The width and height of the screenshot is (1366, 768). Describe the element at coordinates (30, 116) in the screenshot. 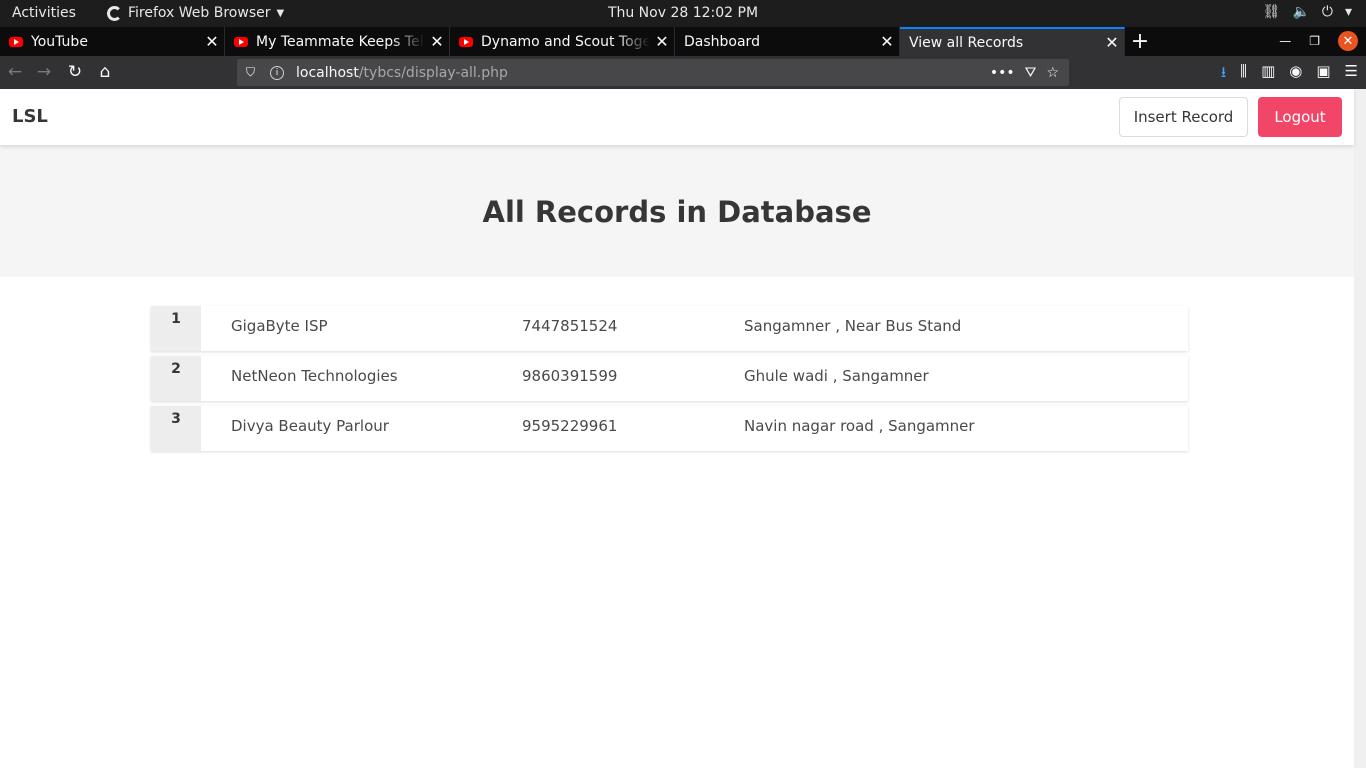

I see `site-brand: LSL` at that location.